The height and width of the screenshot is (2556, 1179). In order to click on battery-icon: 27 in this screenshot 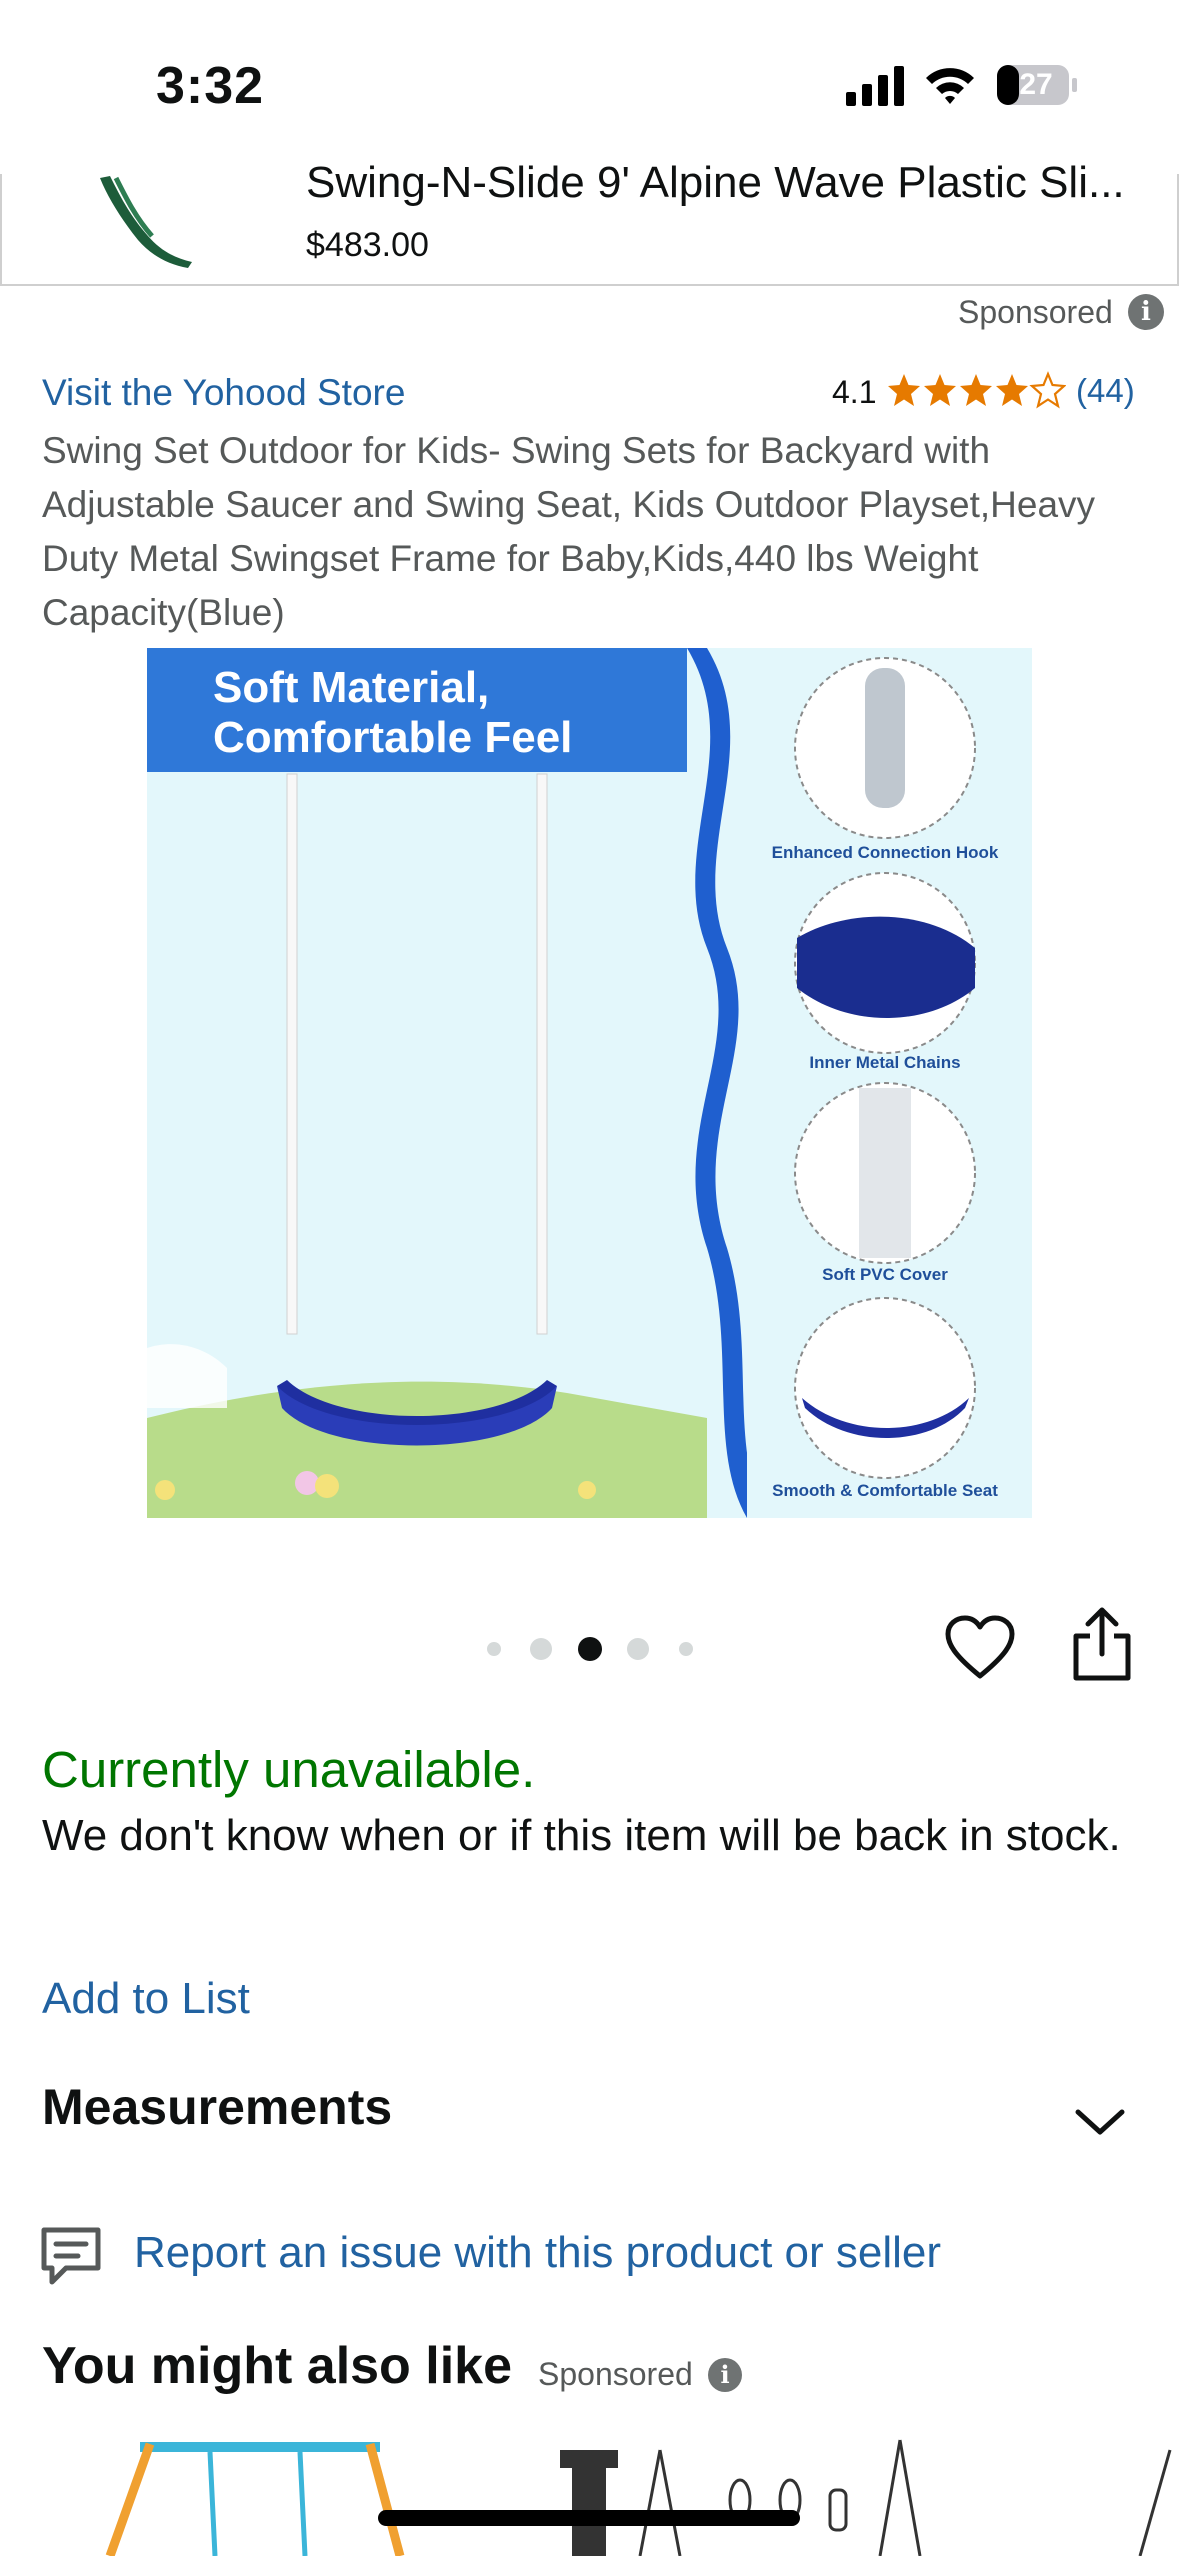, I will do `click(1037, 85)`.